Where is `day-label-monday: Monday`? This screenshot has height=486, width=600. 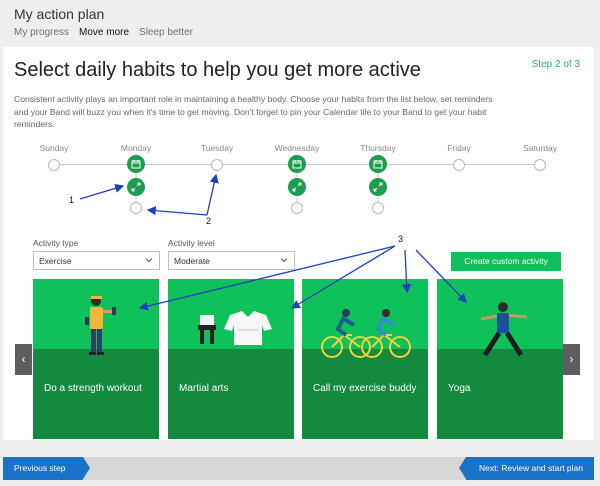 day-label-monday: Monday is located at coordinates (136, 148).